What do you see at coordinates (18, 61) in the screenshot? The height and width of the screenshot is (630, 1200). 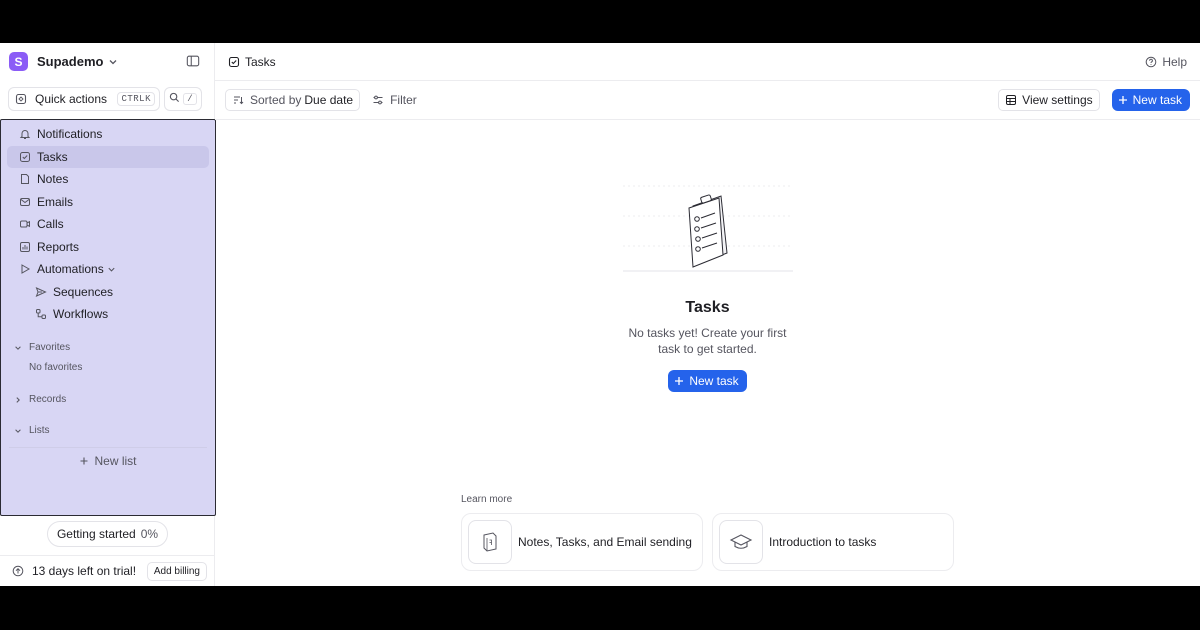 I see `workspace-logo: S` at bounding box center [18, 61].